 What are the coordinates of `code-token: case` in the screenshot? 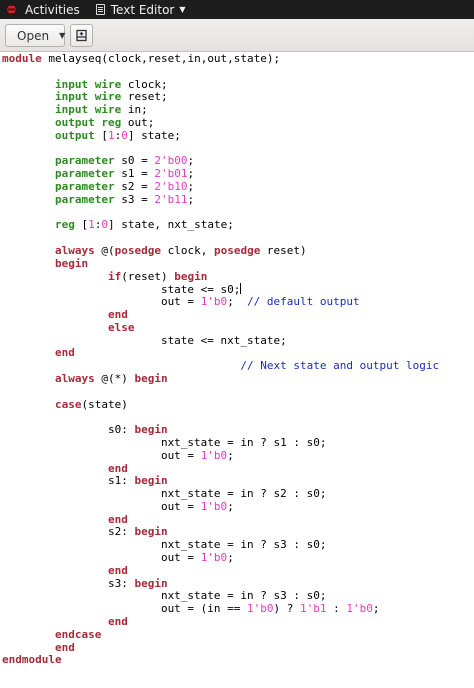 It's located at (68, 404).